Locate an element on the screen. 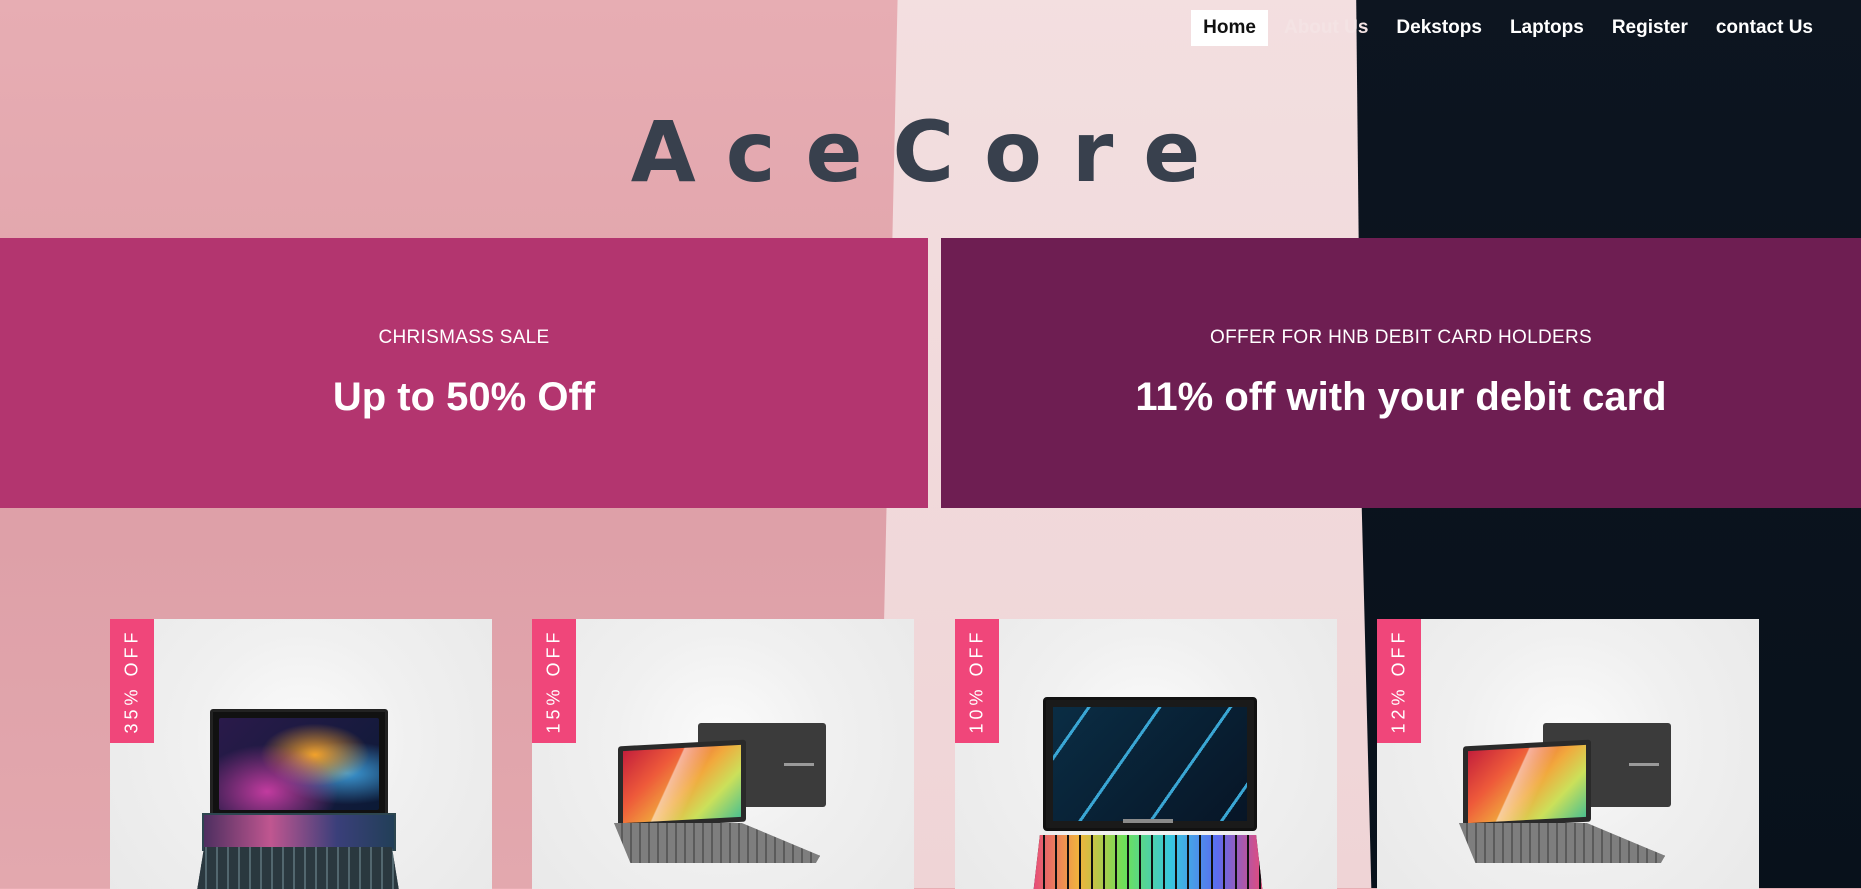  discount-label: 10% OFF is located at coordinates (976, 681).